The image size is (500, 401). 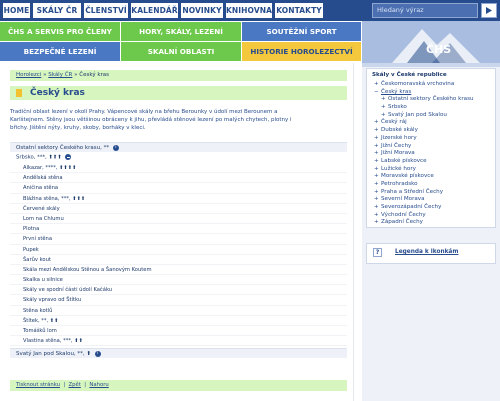 What do you see at coordinates (411, 207) in the screenshot?
I see `sidebar-item-label: Severozápadní Čechy` at bounding box center [411, 207].